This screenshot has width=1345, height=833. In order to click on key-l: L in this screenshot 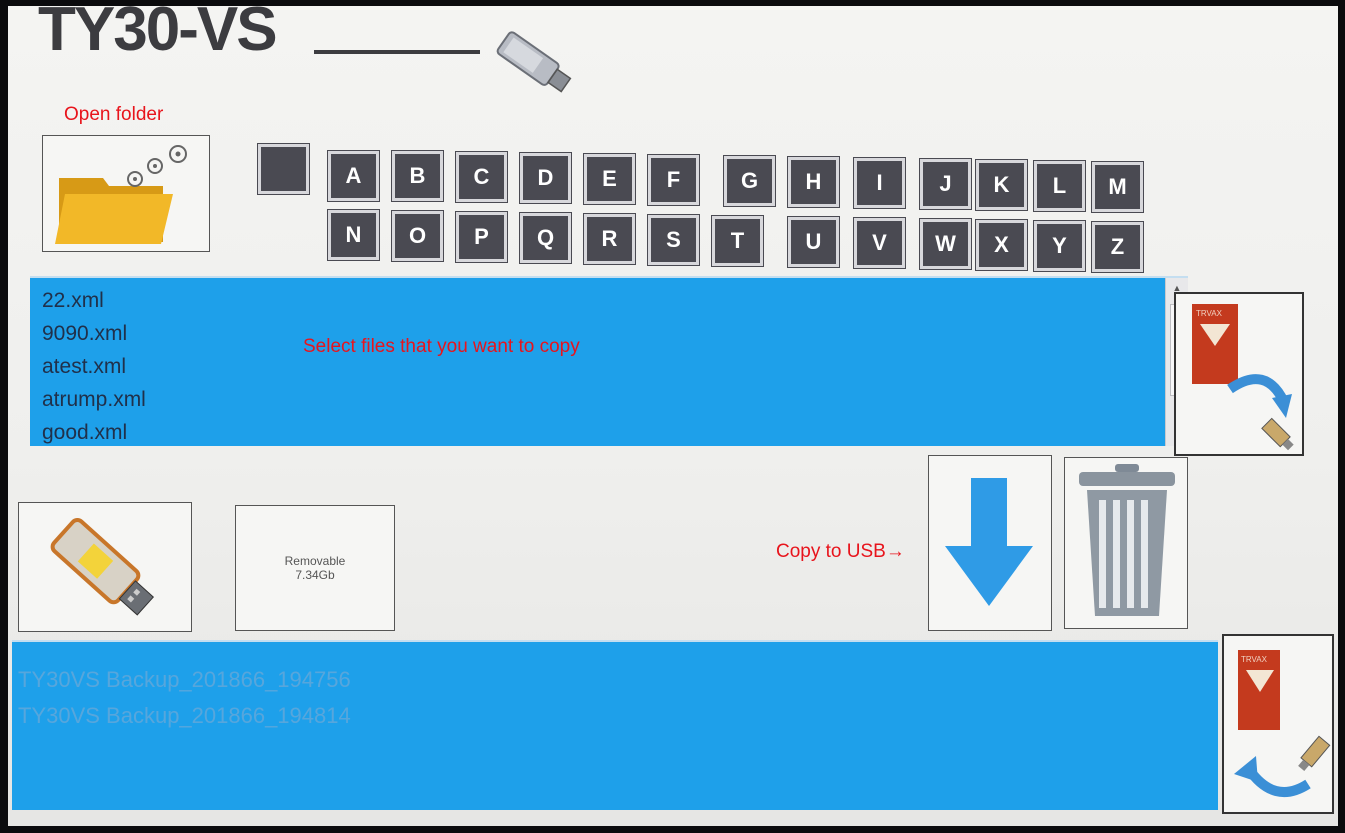, I will do `click(1059, 186)`.